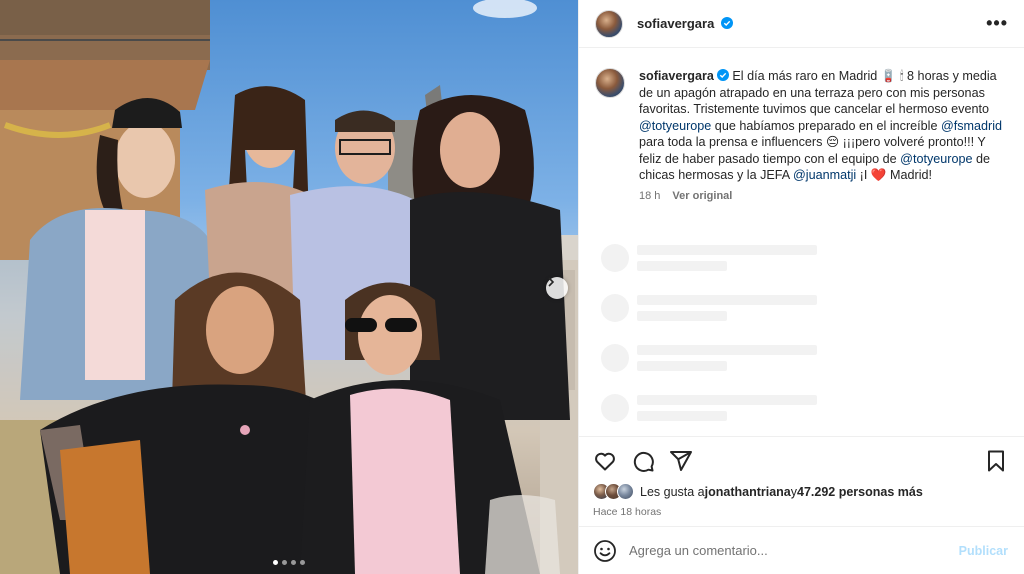 The width and height of the screenshot is (1024, 574). I want to click on posted-ago: Hace 18 horas, so click(627, 512).